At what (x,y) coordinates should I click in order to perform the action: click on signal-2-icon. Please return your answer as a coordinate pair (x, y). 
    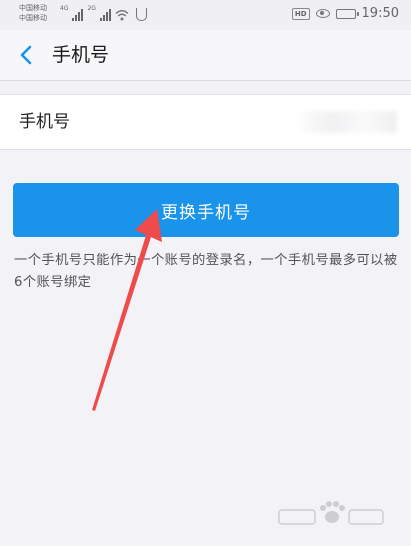
    Looking at the image, I should click on (105, 15).